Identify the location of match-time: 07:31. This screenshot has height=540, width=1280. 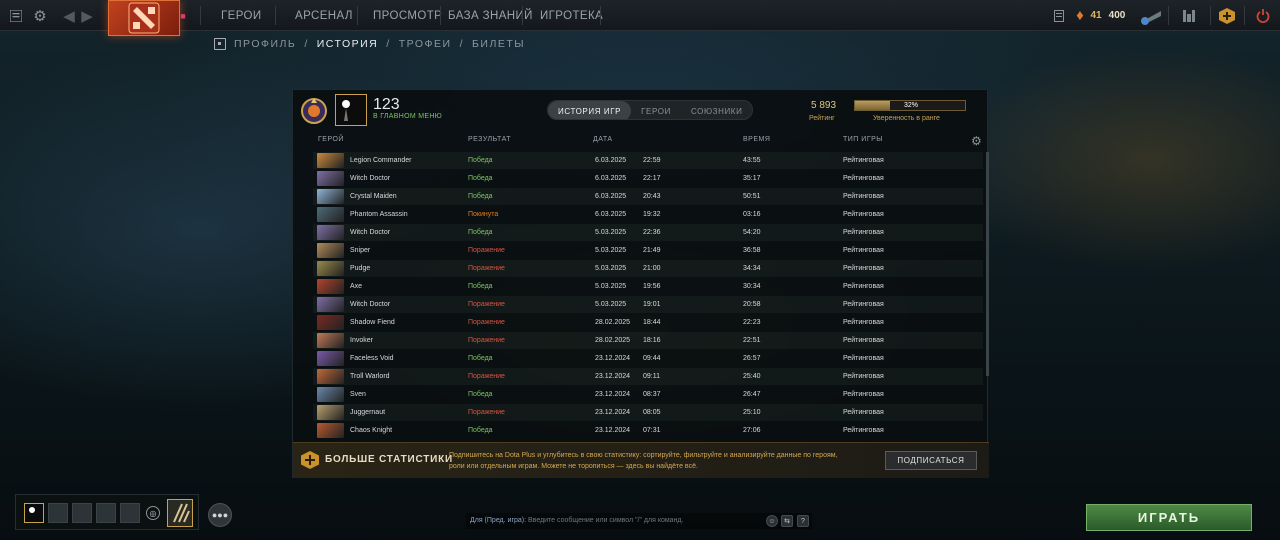
(652, 430).